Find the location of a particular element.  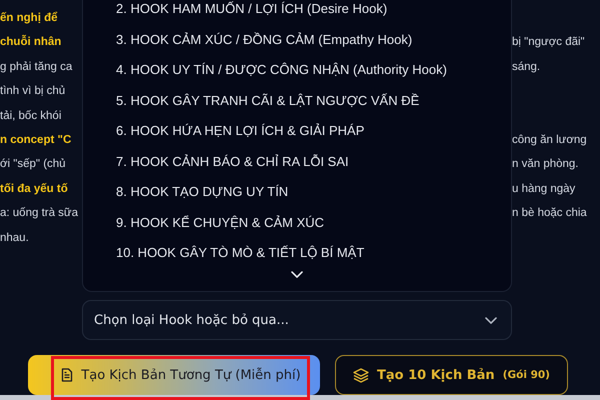

menu-item: 5. HOOK GÂY TRANH CÃI & LẬT NGƯỢC VẤN ĐỀ is located at coordinates (297, 101).